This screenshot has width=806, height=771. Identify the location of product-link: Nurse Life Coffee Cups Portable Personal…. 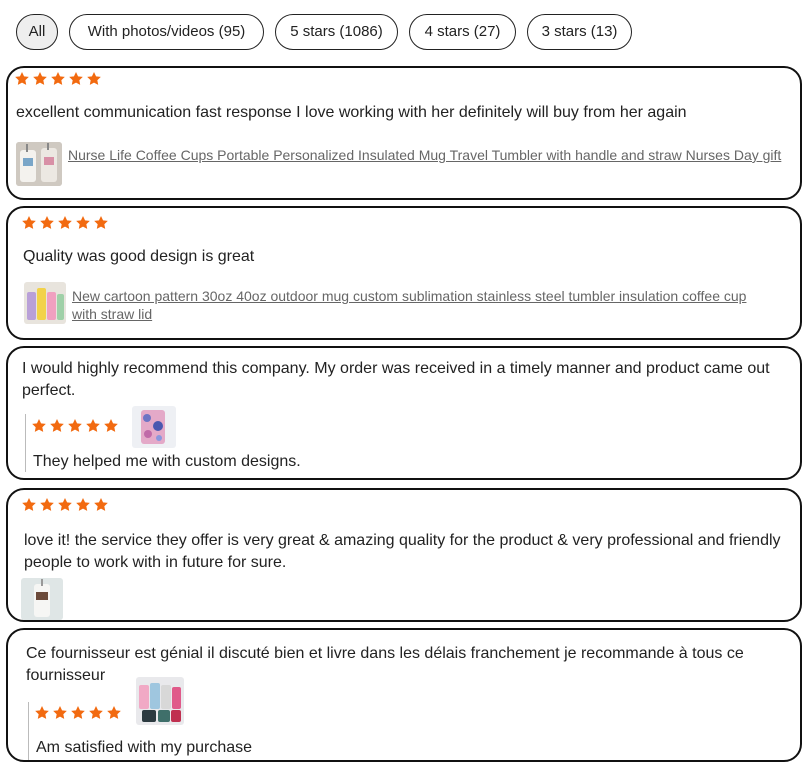
(434, 155).